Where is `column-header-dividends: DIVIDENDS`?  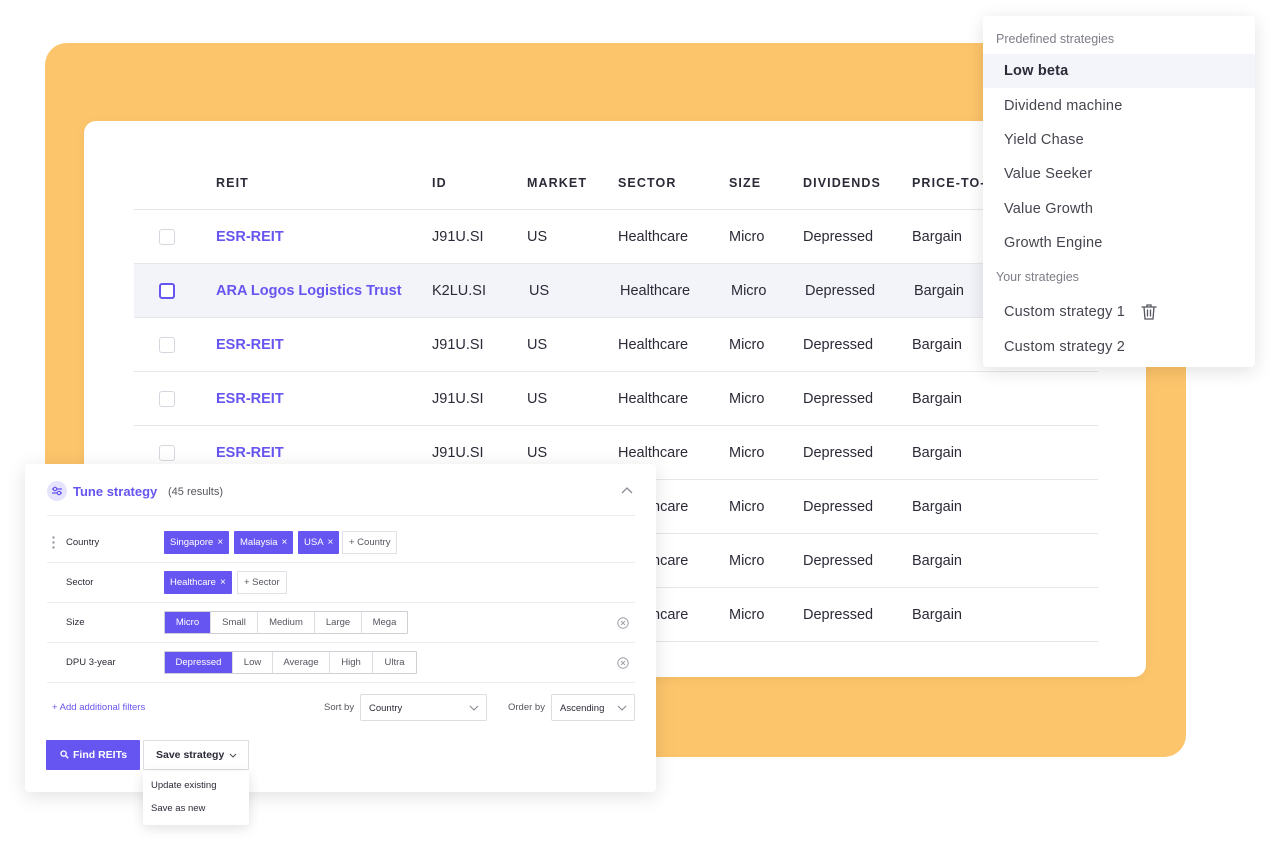 column-header-dividends: DIVIDENDS is located at coordinates (842, 183).